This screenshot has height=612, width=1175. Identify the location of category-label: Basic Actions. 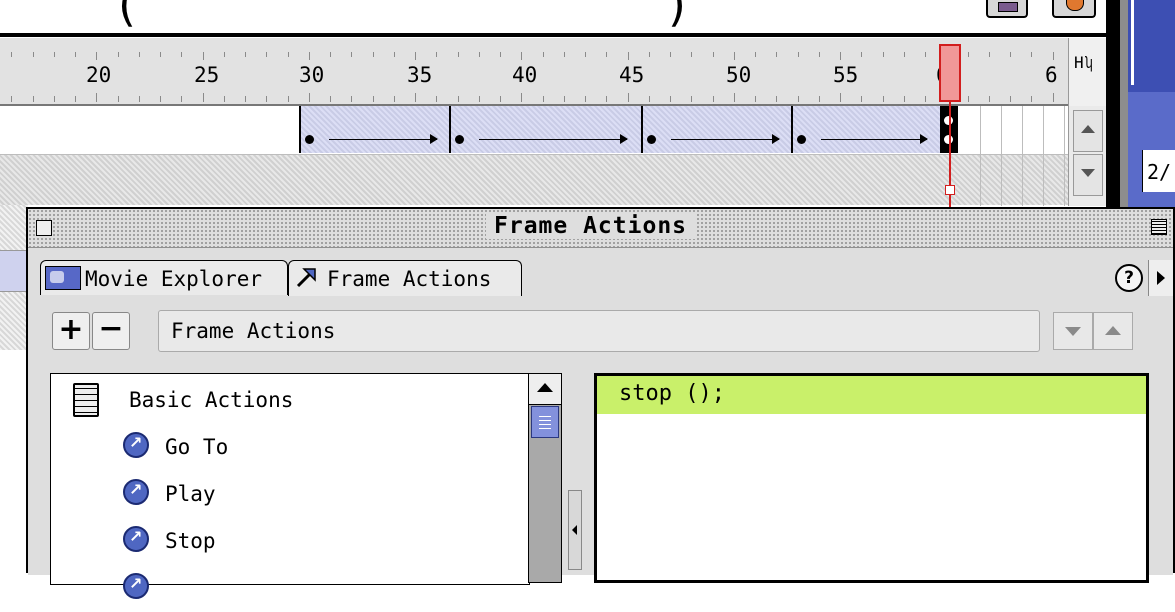
(211, 400).